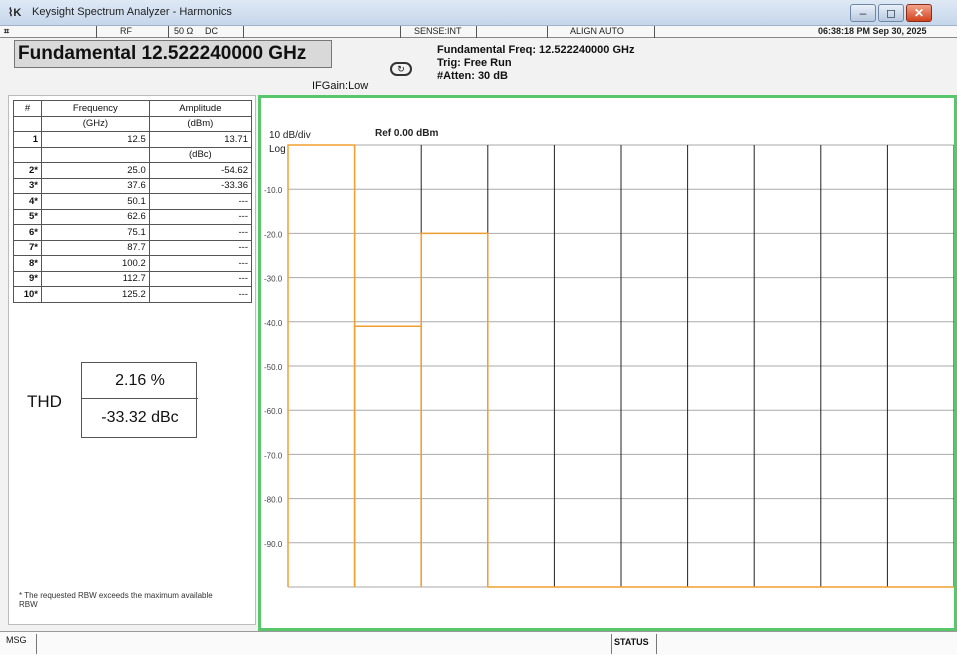  What do you see at coordinates (27, 108) in the screenshot?
I see `col-header-index: #` at bounding box center [27, 108].